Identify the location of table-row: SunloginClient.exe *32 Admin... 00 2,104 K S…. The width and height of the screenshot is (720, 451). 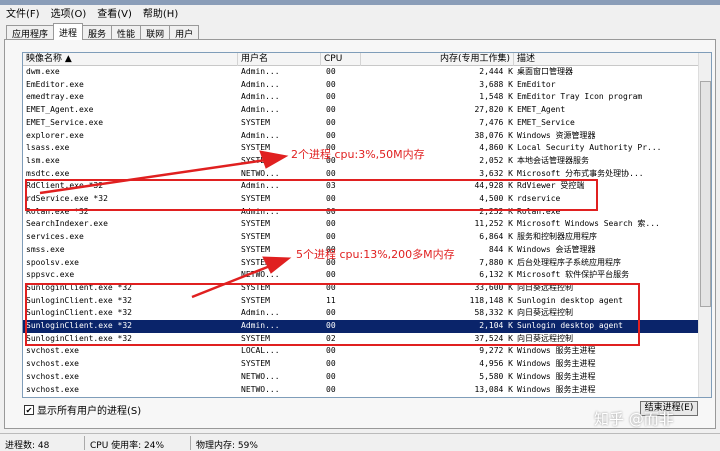
(361, 326).